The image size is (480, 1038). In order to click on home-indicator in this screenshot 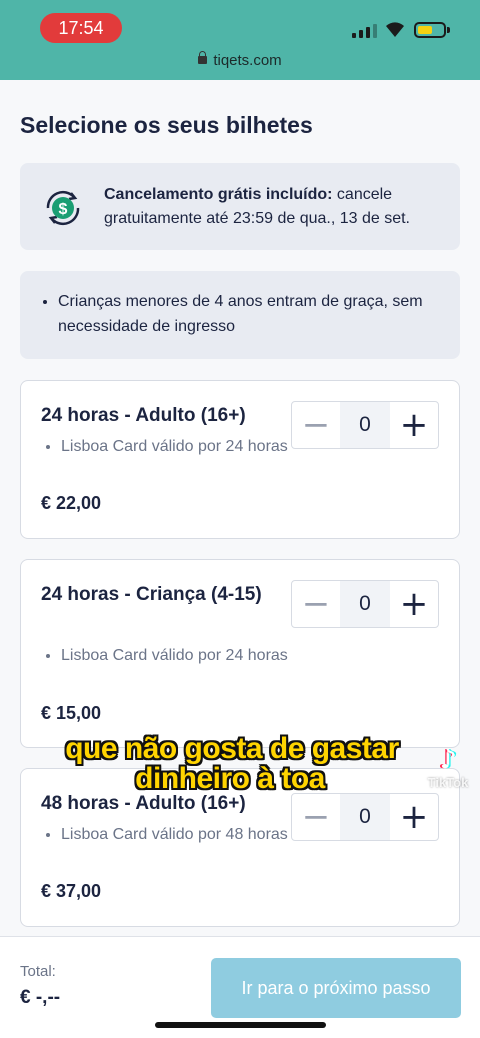, I will do `click(240, 1025)`.